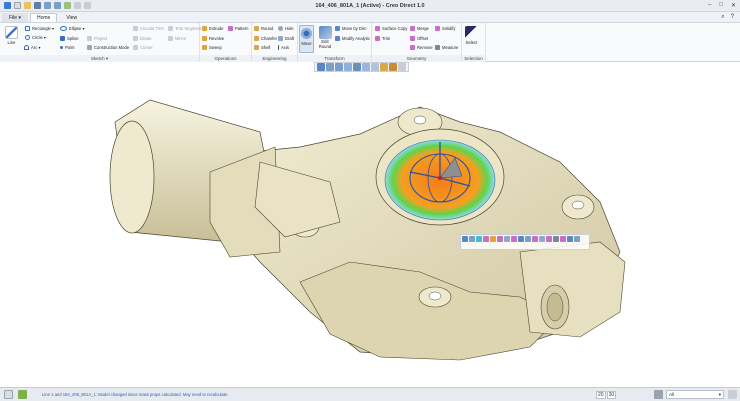 Image resolution: width=740 pixels, height=401 pixels. I want to click on regenerate-icon, so click(67, 5).